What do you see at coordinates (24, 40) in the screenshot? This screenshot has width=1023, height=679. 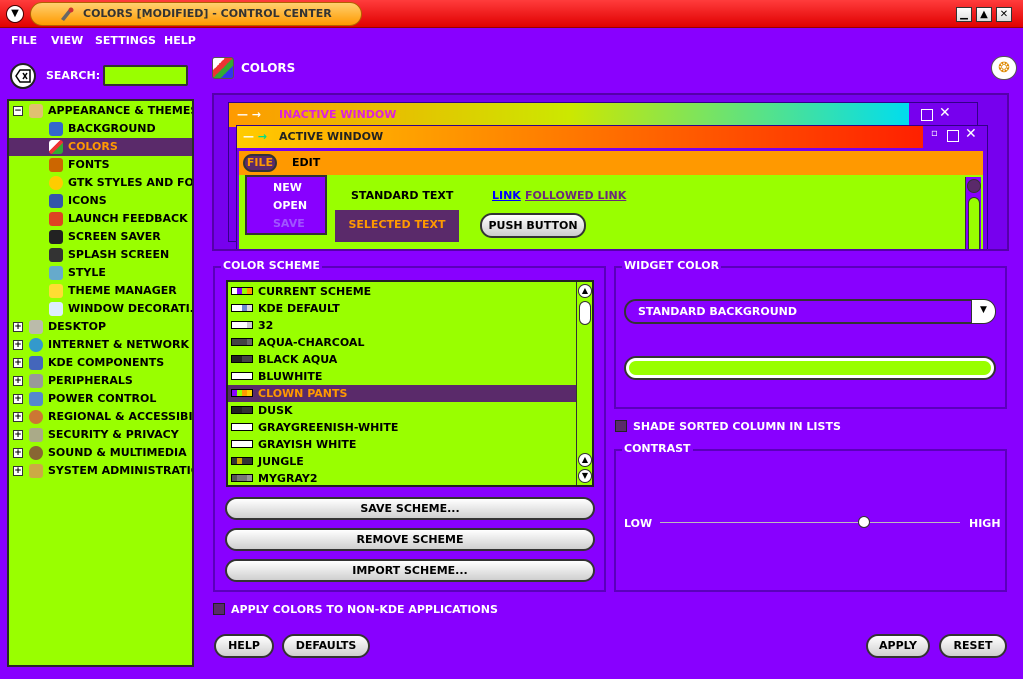 I see `menu-file: FILE` at bounding box center [24, 40].